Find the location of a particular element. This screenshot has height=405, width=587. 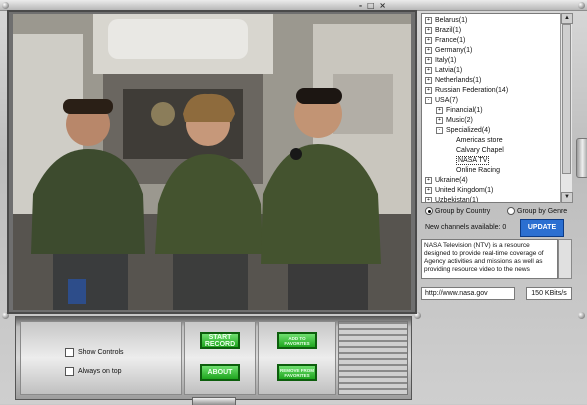

start-record-button: START RECORD is located at coordinates (220, 340).